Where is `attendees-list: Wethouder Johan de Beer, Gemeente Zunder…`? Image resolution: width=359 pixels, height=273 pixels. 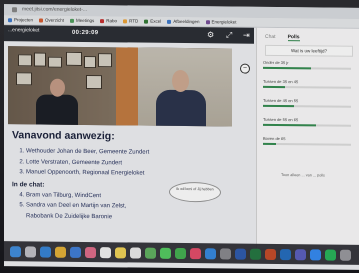 attendees-list: Wethouder Johan de Beer, Gemeente Zunder… is located at coordinates (131, 163).